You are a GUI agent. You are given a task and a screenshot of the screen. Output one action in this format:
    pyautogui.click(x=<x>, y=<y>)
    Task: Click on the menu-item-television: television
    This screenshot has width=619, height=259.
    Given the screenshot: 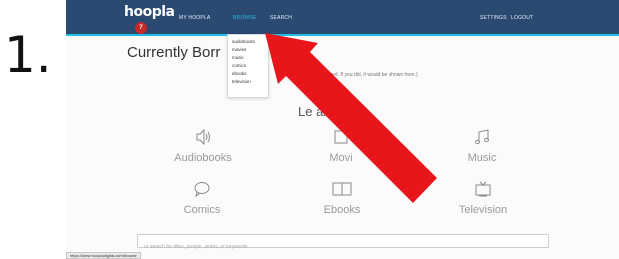 What is the action you would take?
    pyautogui.click(x=248, y=82)
    